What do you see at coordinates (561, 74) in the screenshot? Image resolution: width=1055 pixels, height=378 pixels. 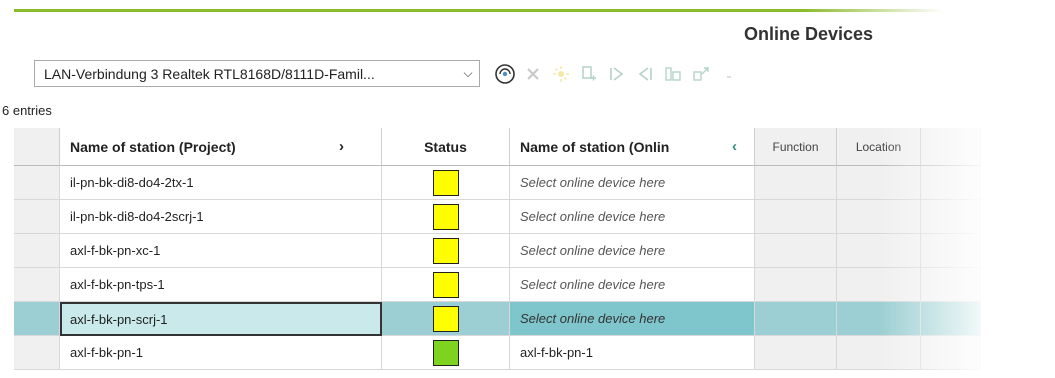 I see `flash-icon` at bounding box center [561, 74].